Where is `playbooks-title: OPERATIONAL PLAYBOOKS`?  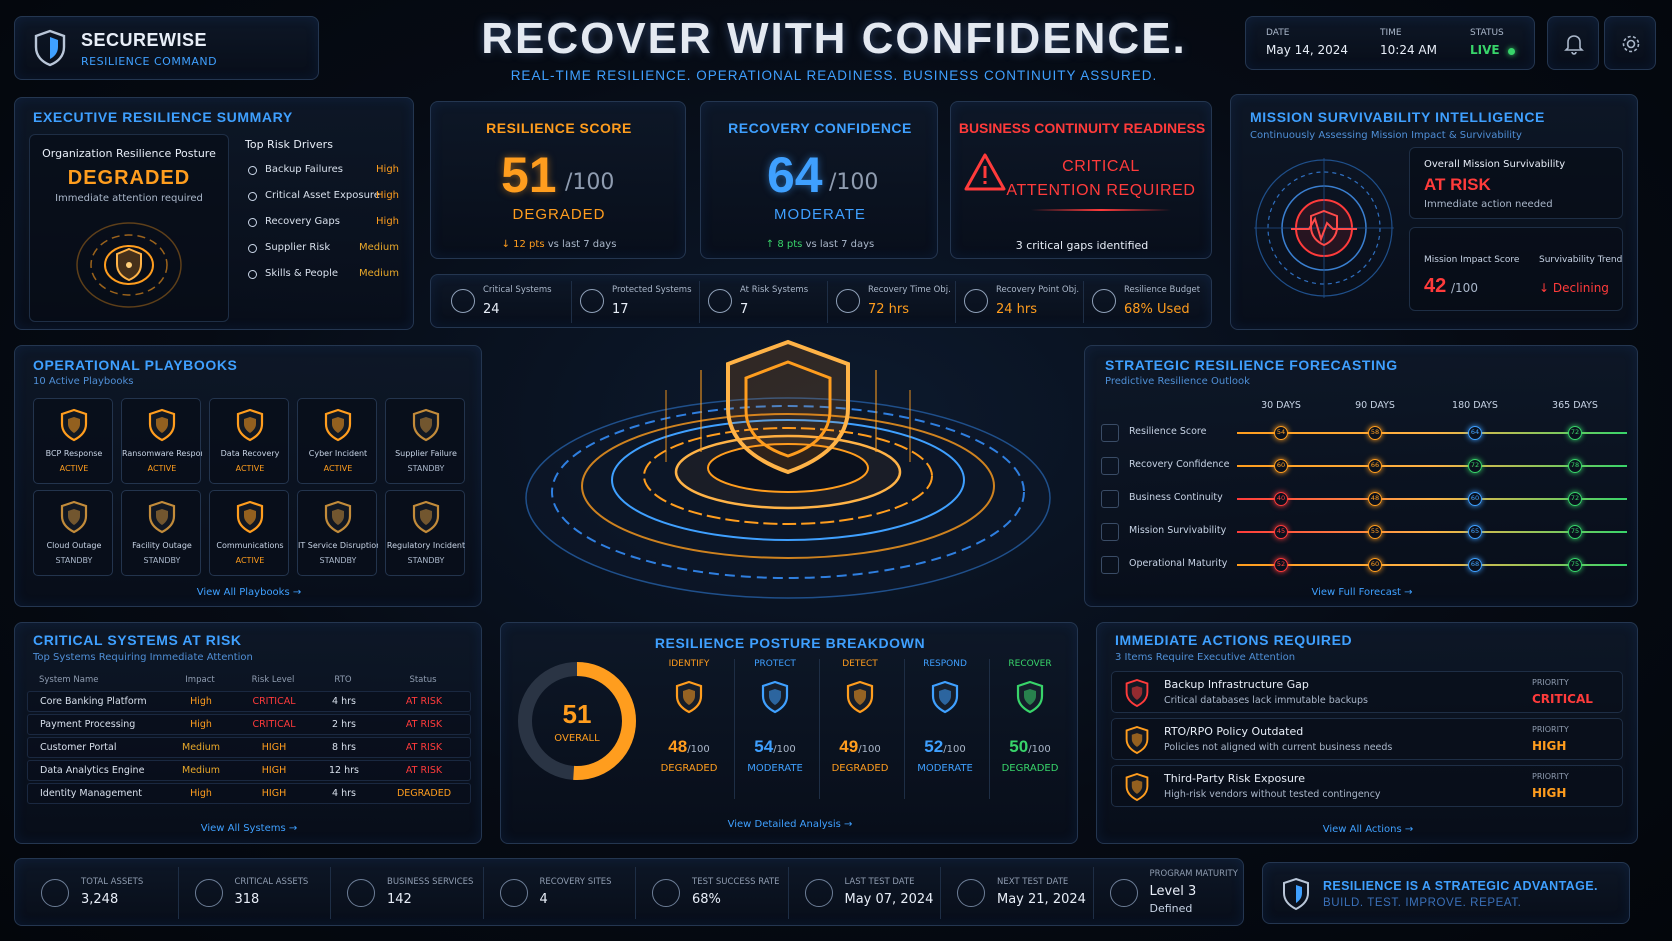
playbooks-title: OPERATIONAL PLAYBOOKS is located at coordinates (135, 365).